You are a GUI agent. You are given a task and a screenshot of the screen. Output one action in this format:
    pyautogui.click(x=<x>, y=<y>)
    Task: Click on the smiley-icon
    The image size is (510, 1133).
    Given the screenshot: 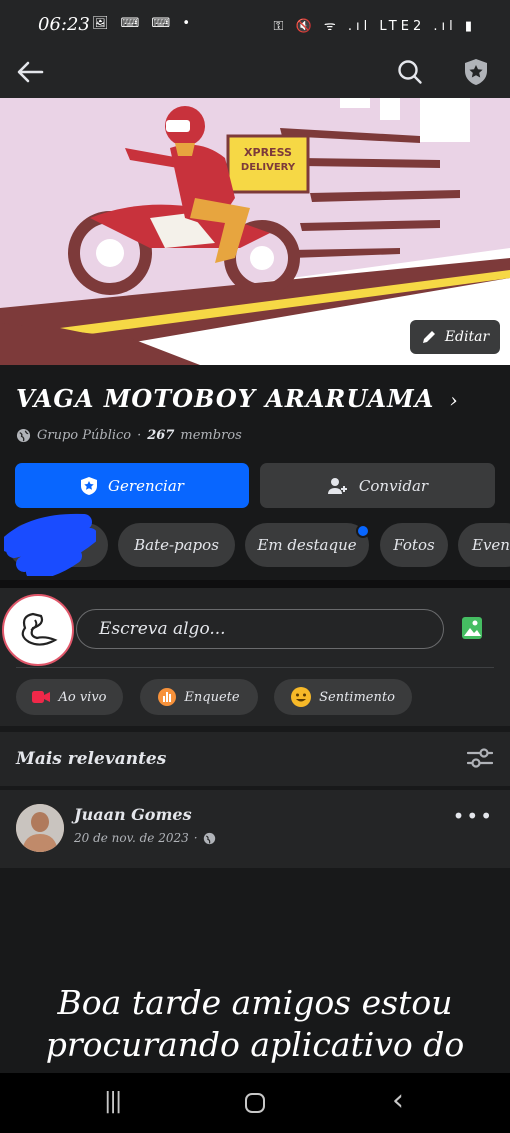 What is the action you would take?
    pyautogui.click(x=301, y=697)
    